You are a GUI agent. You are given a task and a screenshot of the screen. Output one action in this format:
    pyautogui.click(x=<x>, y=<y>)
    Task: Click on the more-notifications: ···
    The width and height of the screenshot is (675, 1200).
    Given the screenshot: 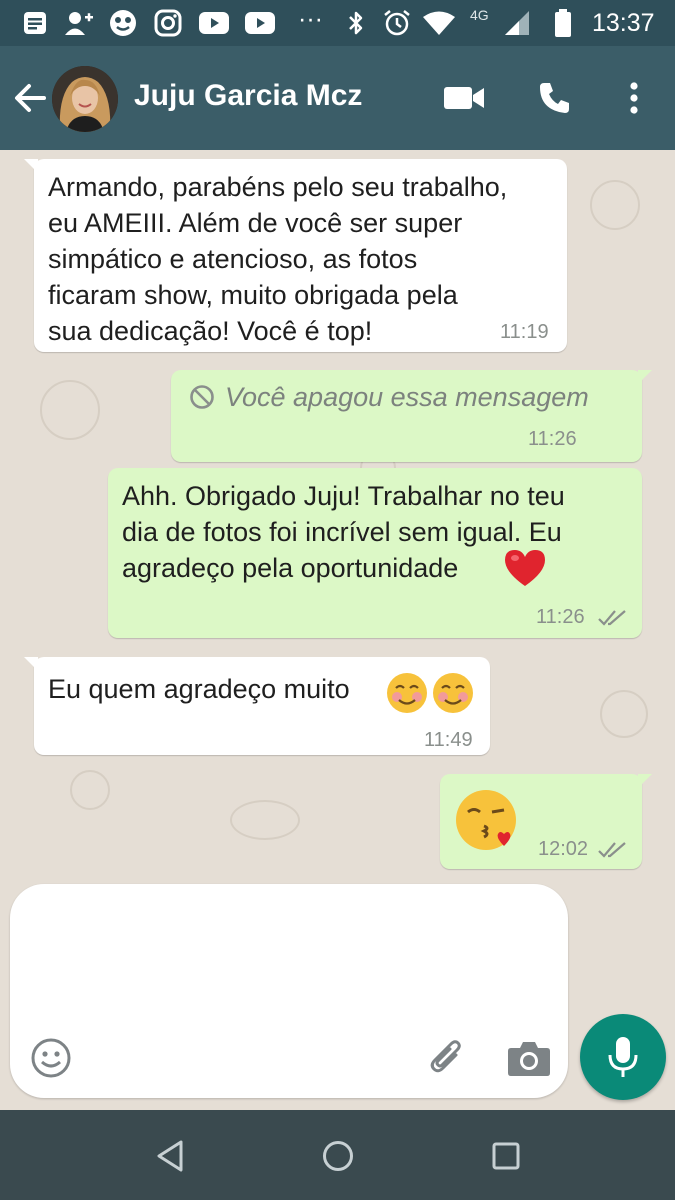 What is the action you would take?
    pyautogui.click(x=310, y=19)
    